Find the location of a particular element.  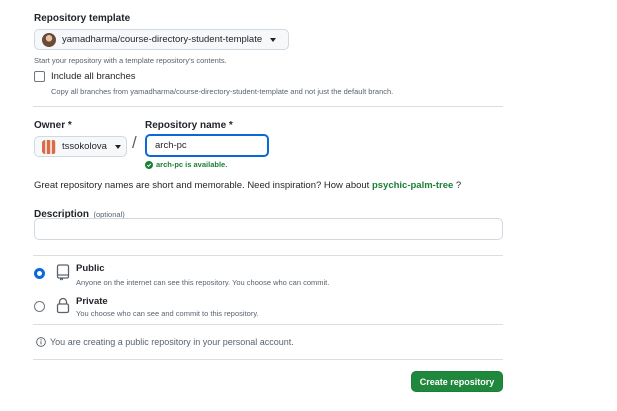

template-owner-avatar is located at coordinates (49, 39).